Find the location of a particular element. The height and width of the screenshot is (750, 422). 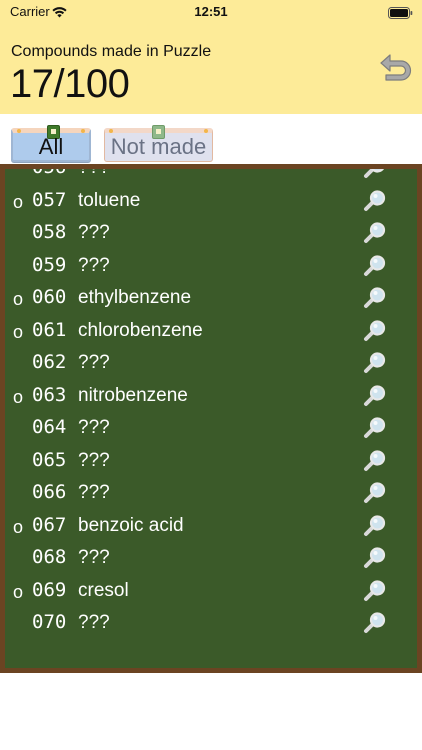

compound-row: o 057 toluene is located at coordinates (211, 201).